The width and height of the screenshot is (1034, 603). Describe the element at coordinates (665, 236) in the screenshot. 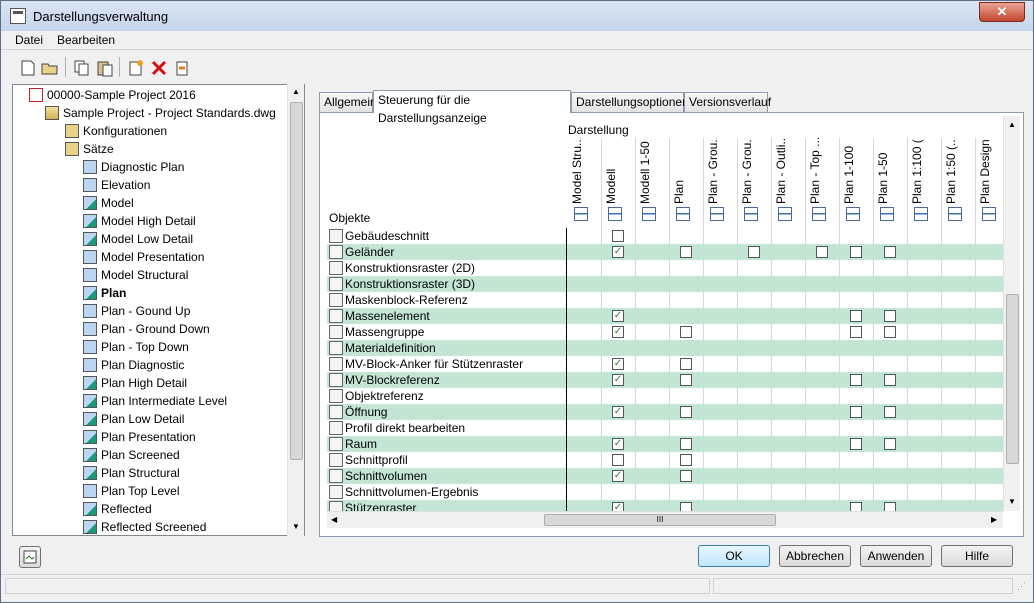

I see `grid-row: Gebäudeschnitt` at that location.